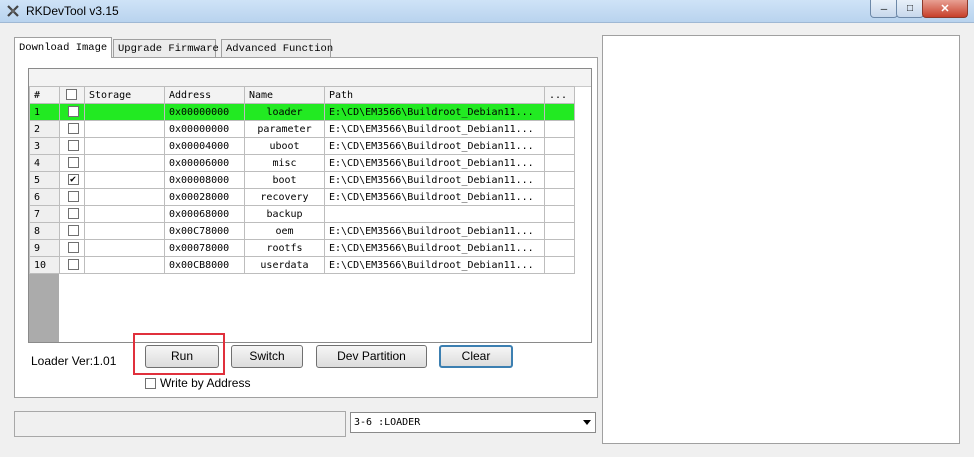 This screenshot has height=457, width=974. I want to click on row-path, so click(434, 214).